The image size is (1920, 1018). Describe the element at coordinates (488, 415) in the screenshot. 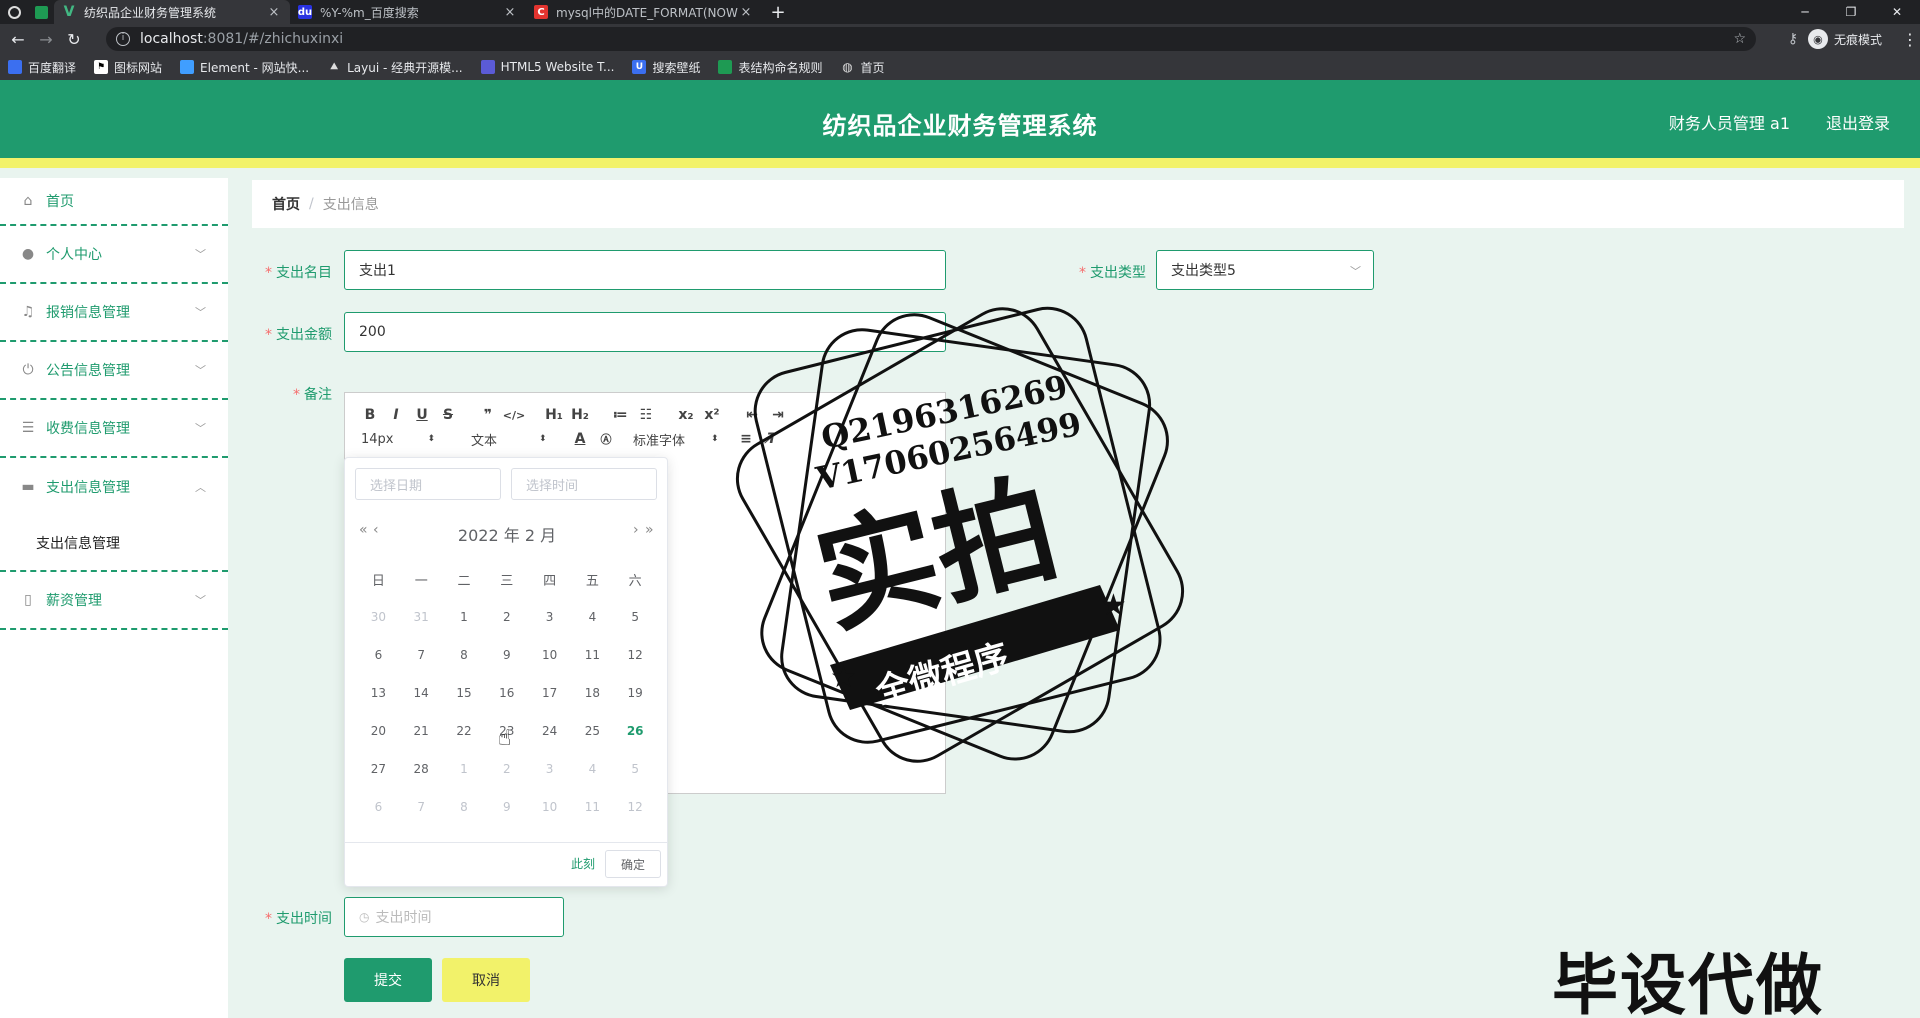

I see `quote-button: ❞` at that location.